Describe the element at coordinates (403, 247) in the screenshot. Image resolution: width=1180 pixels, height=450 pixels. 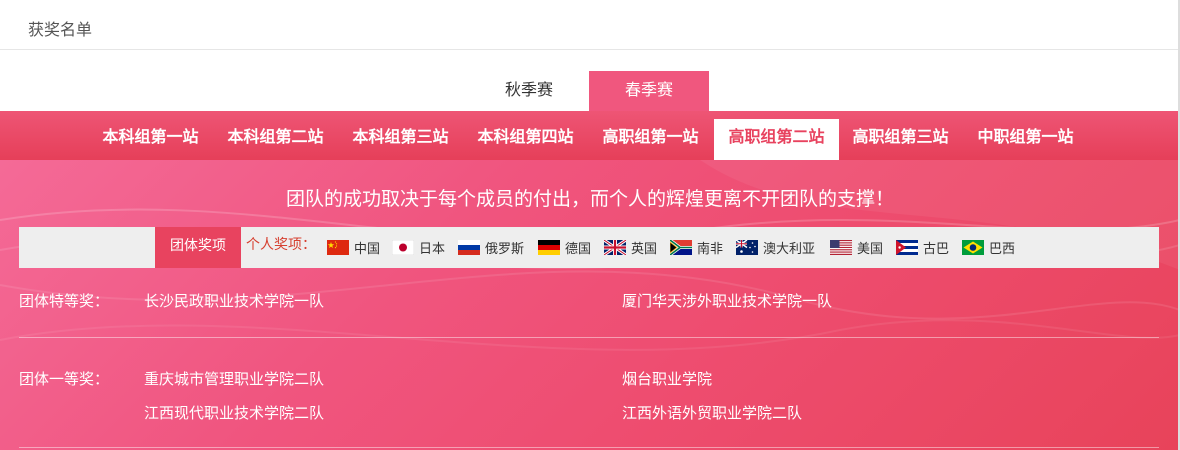
I see `japan-flag-icon` at that location.